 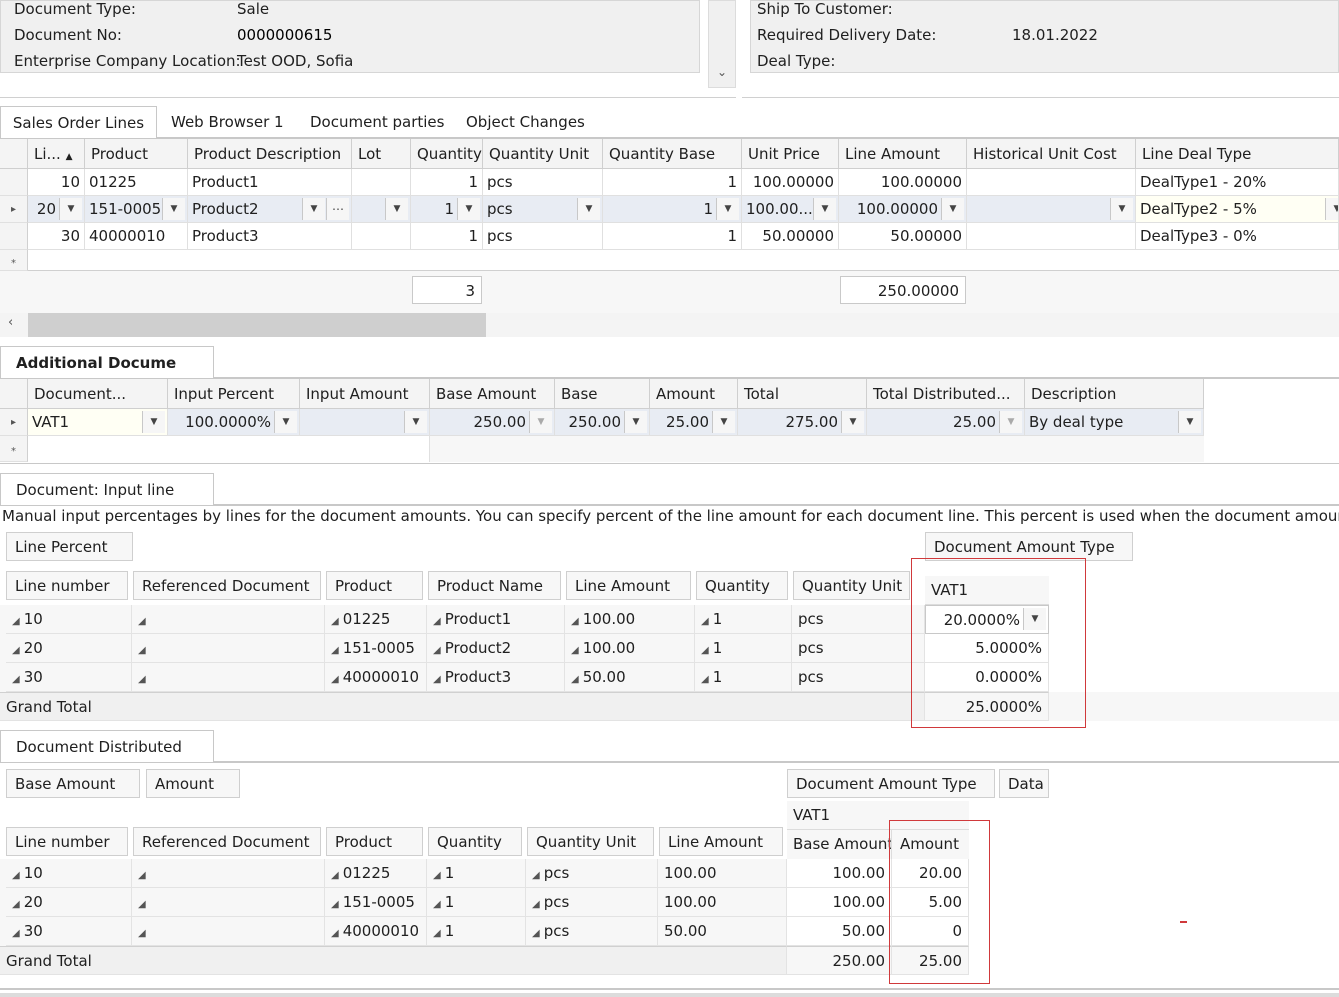 I want to click on tab-additional-documents: Additional Docume, so click(x=107, y=363).